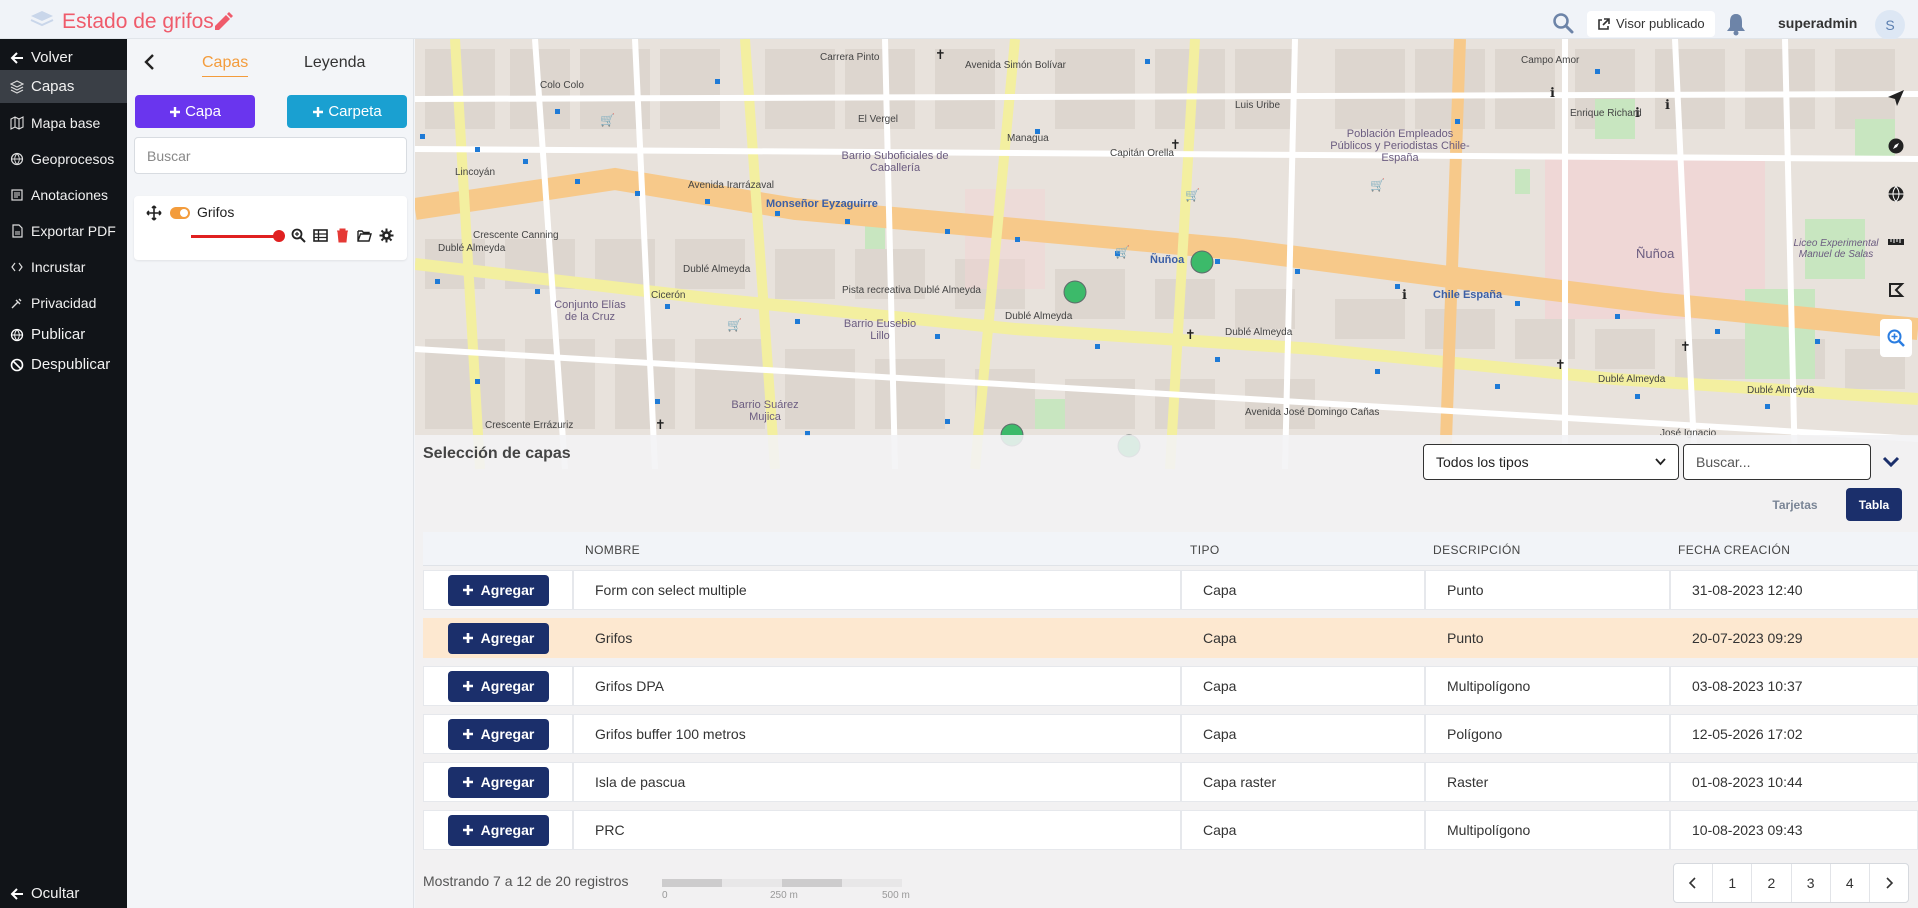 Image resolution: width=1918 pixels, height=908 pixels. I want to click on sidebar-item-despublicar: Despublicar, so click(63, 364).